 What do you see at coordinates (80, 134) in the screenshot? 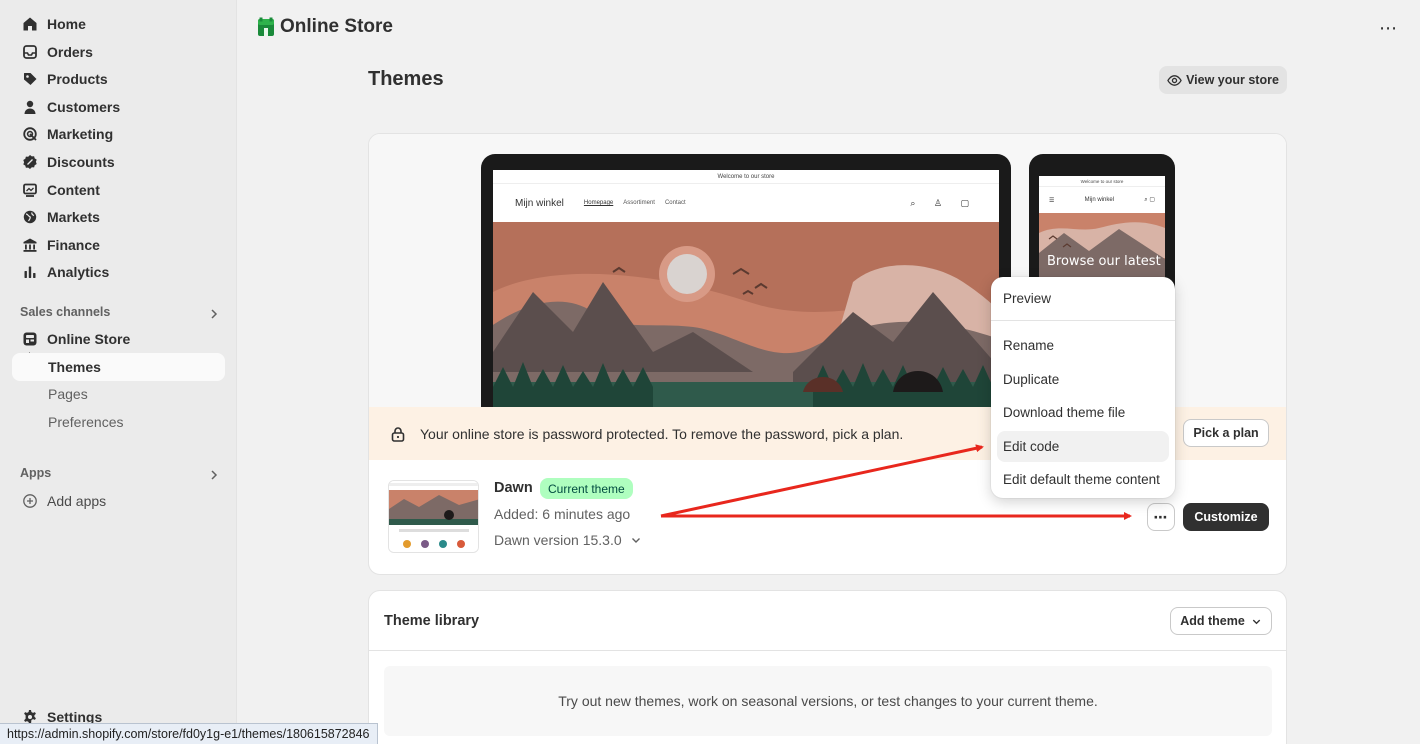
I see `sidebar-item-label: Marketing` at bounding box center [80, 134].